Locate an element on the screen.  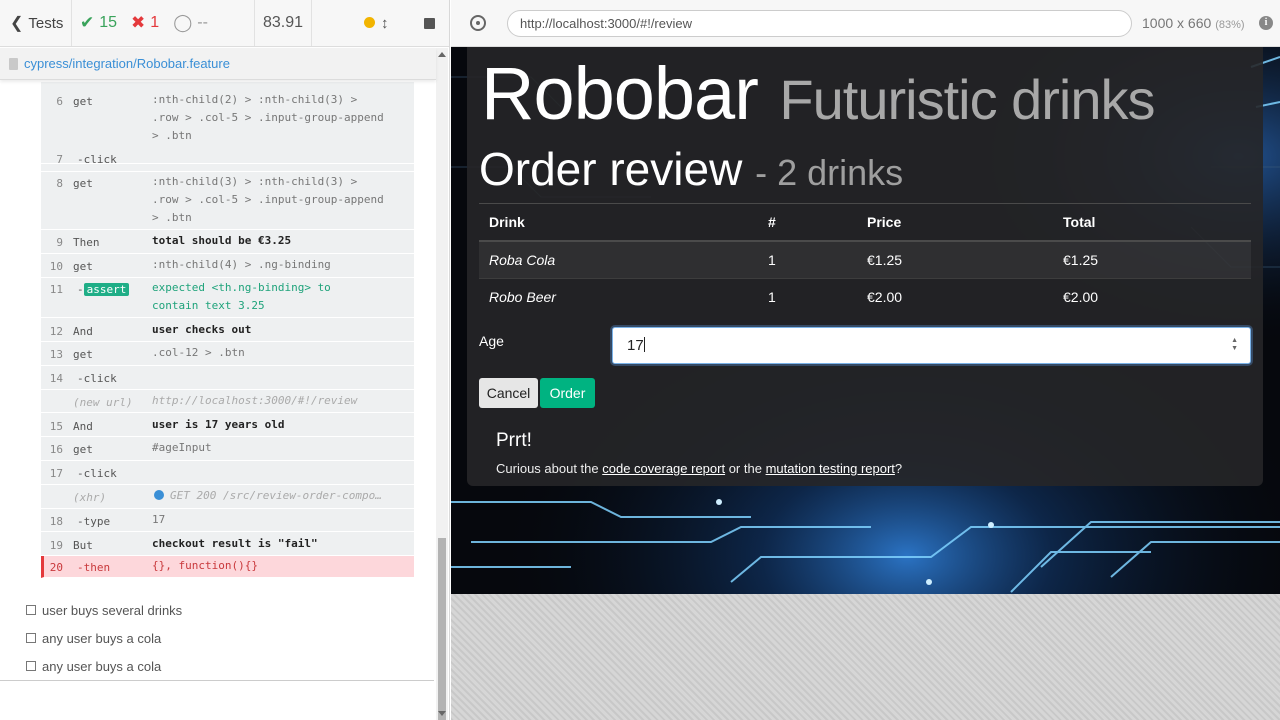
site-brand: Robobar Futuristic drinks is located at coordinates (818, 97).